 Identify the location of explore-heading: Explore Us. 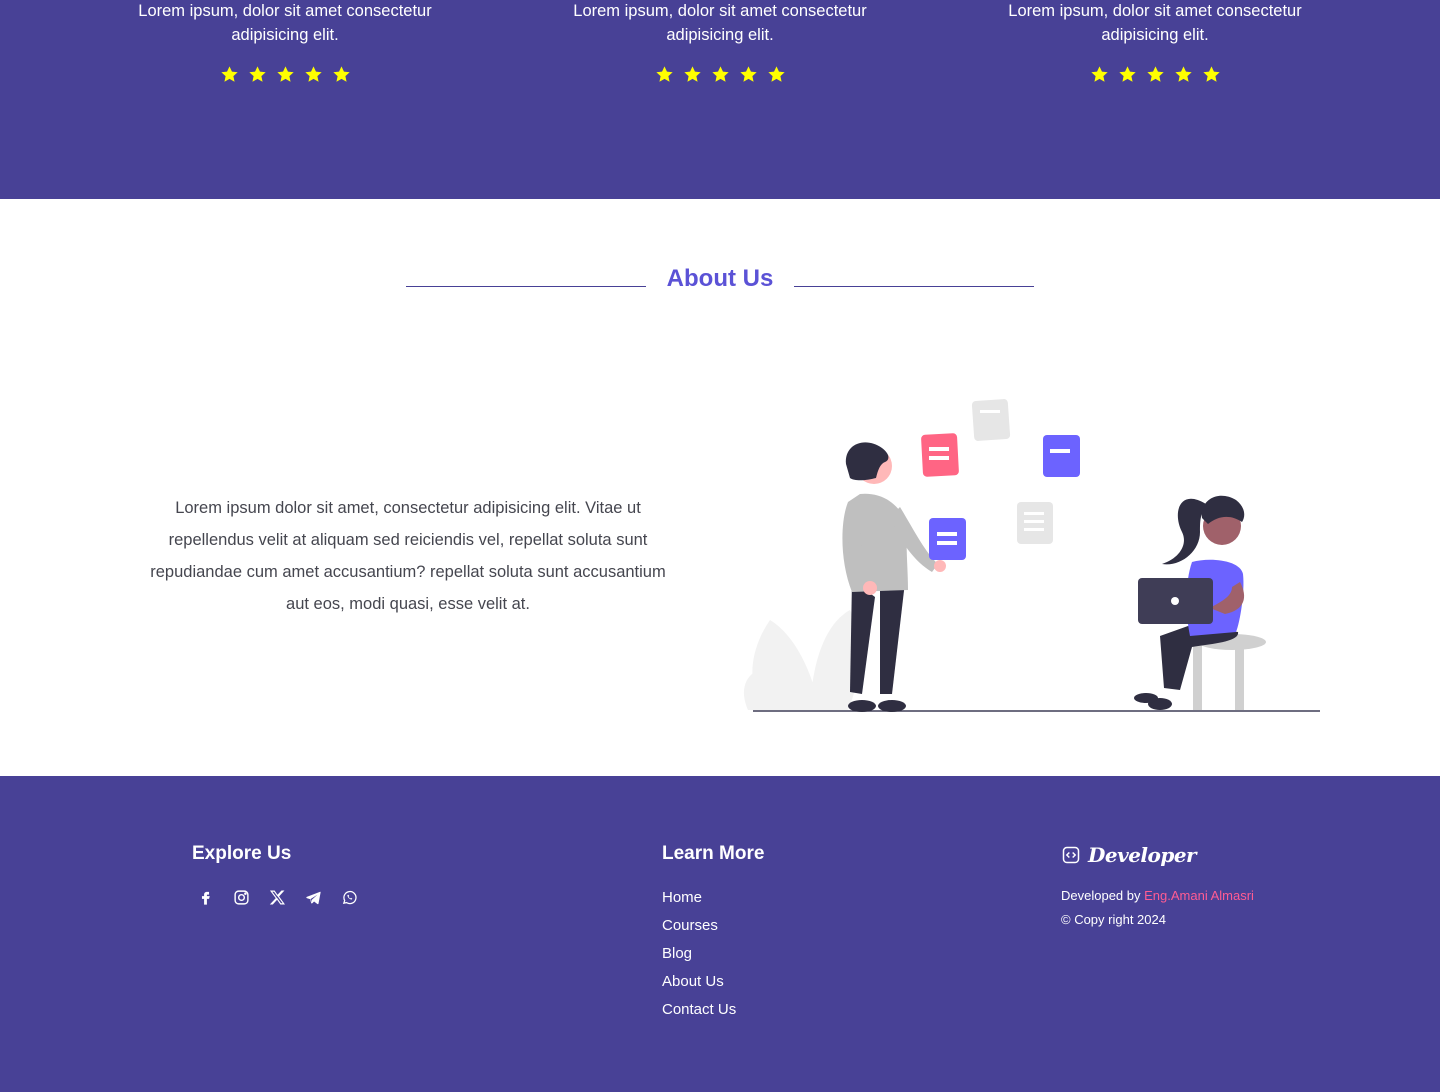
(242, 853).